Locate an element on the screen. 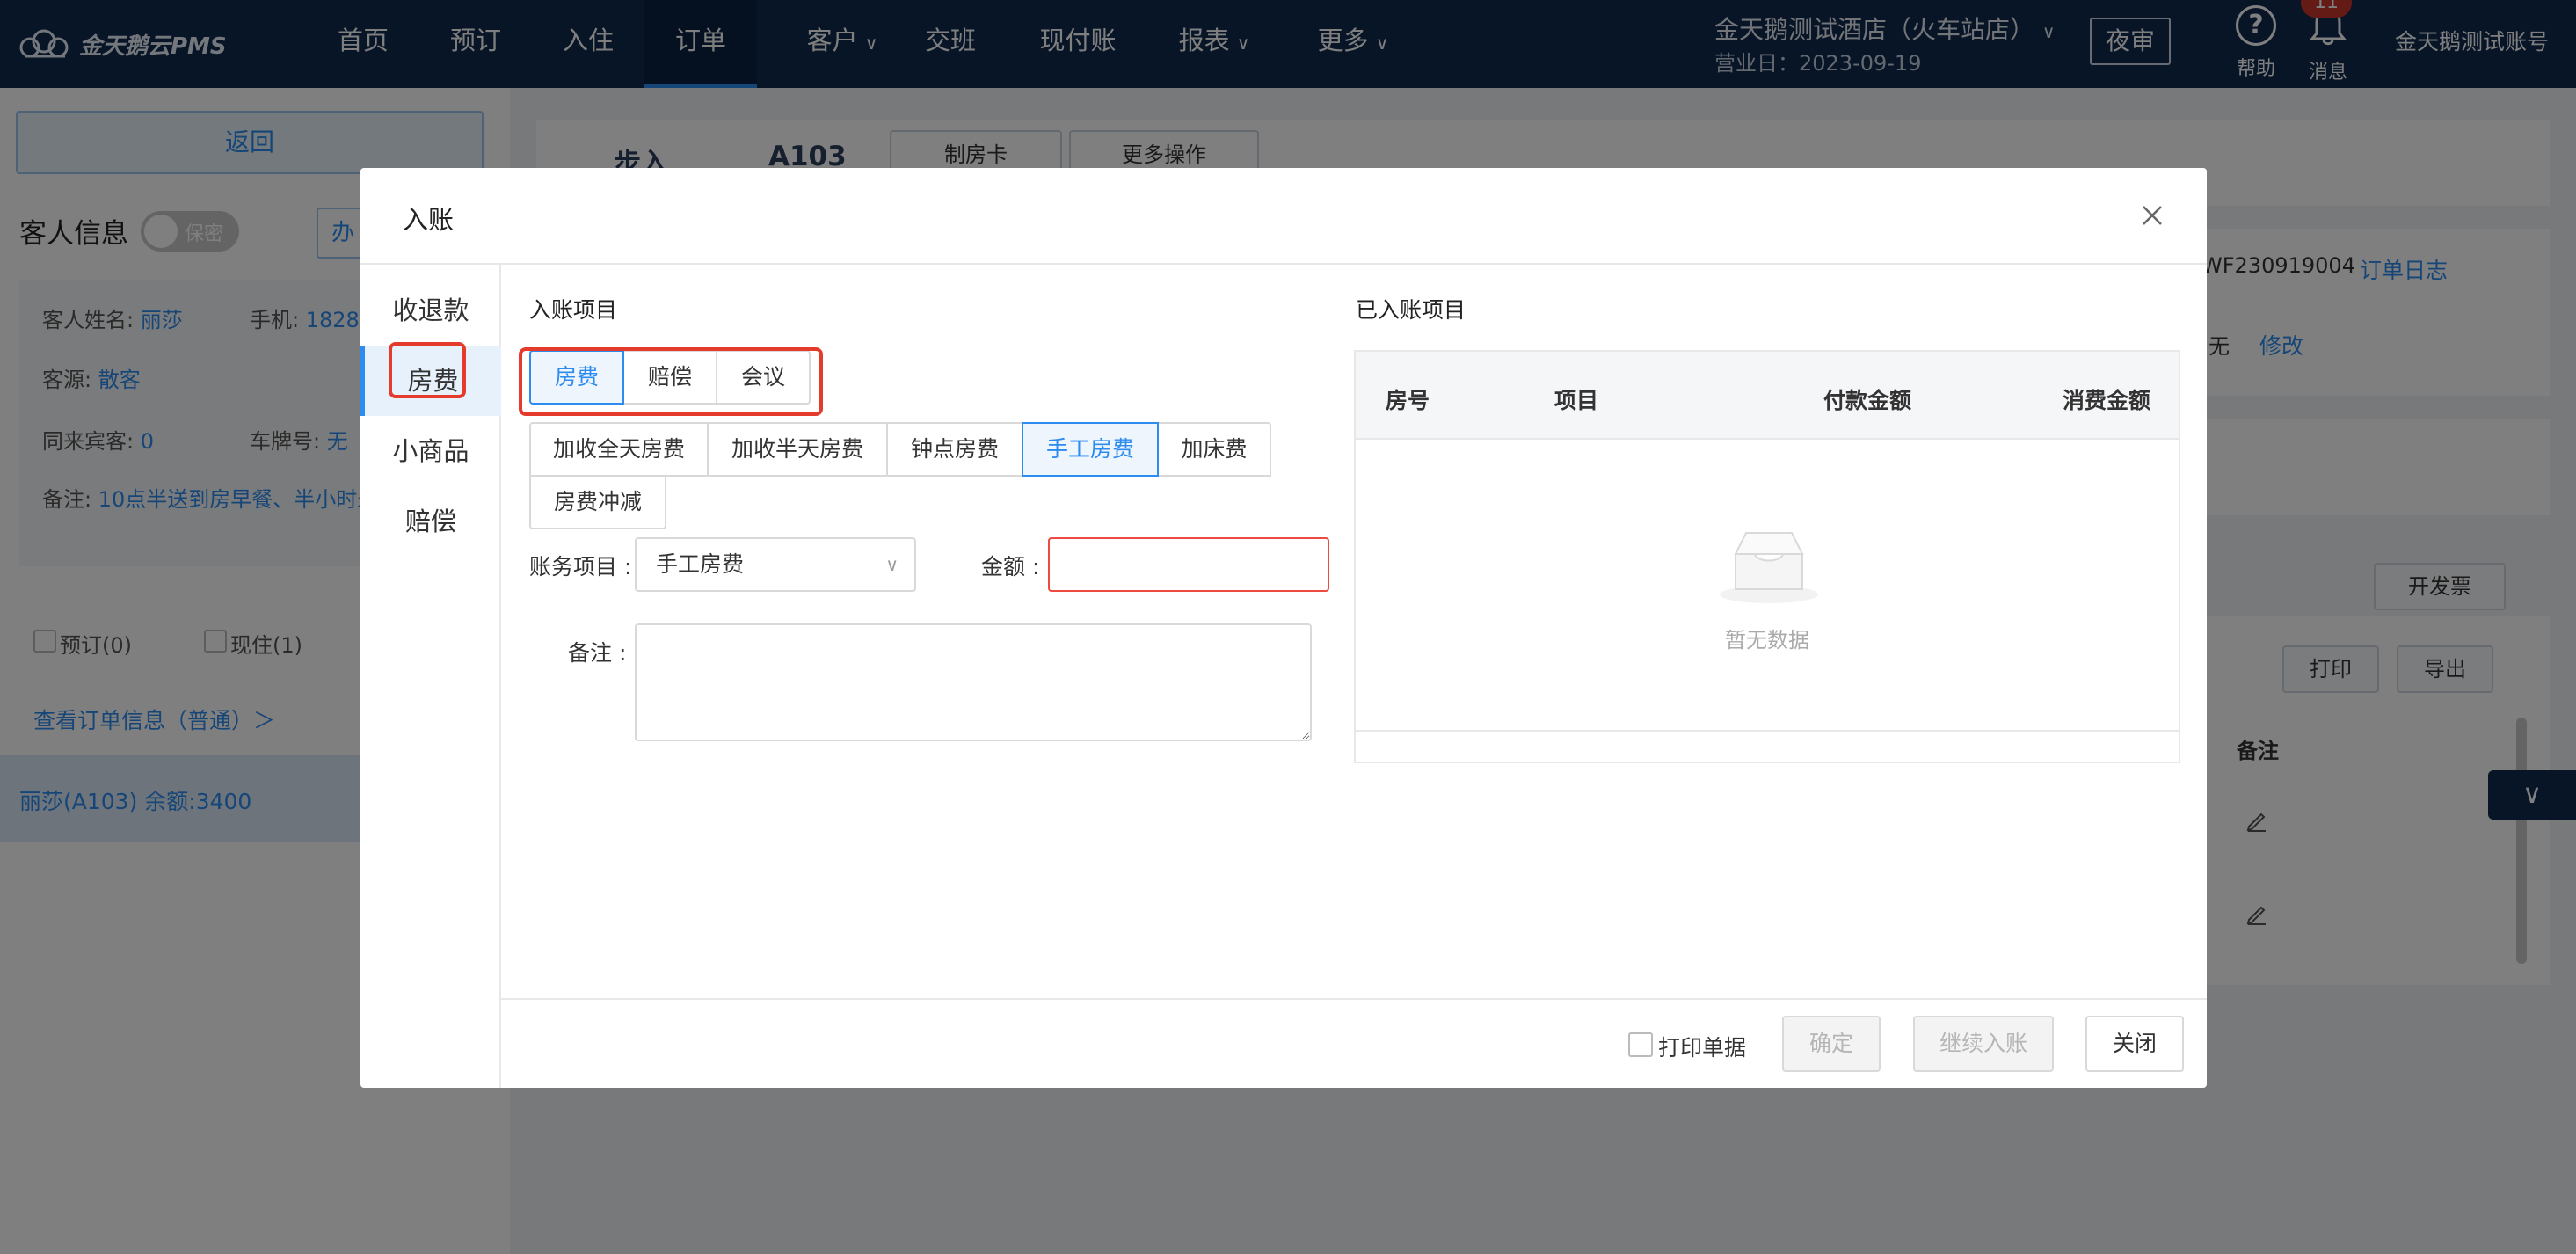 Image resolution: width=2576 pixels, height=1254 pixels. fee-type-offset: 房费冲减 is located at coordinates (597, 502).